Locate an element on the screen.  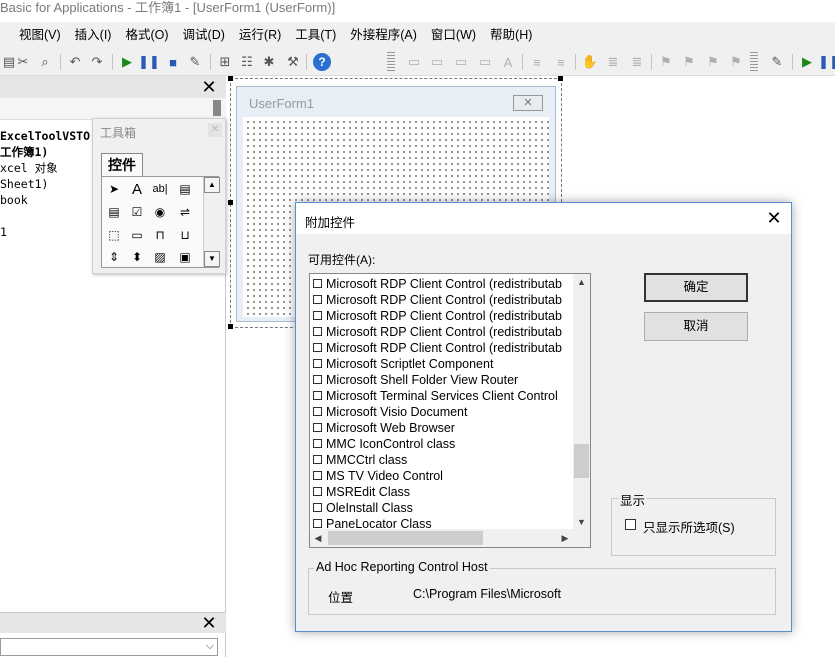
tree-node: book is located at coordinates (48, 200).